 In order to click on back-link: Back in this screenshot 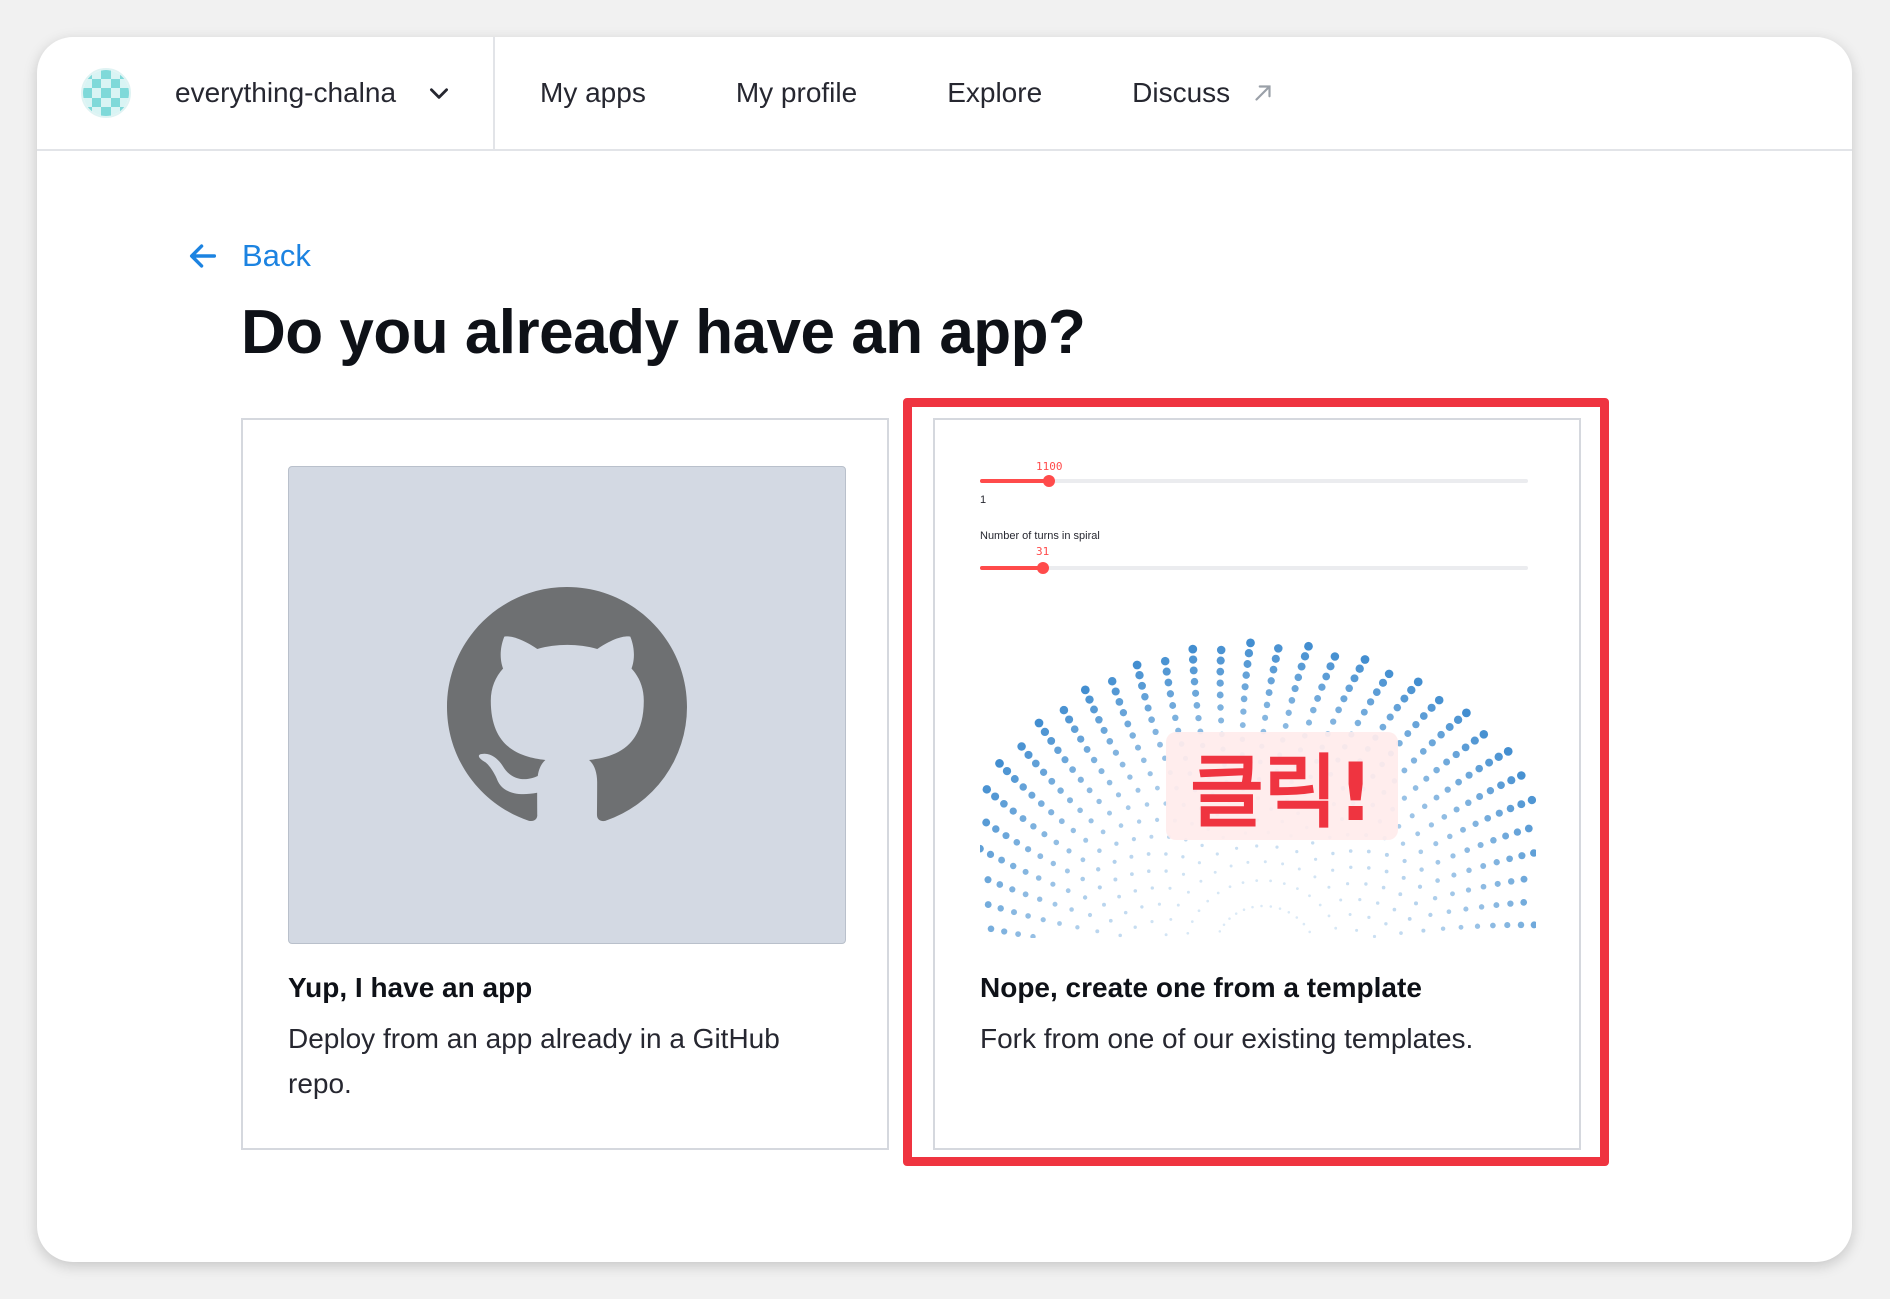, I will do `click(248, 256)`.